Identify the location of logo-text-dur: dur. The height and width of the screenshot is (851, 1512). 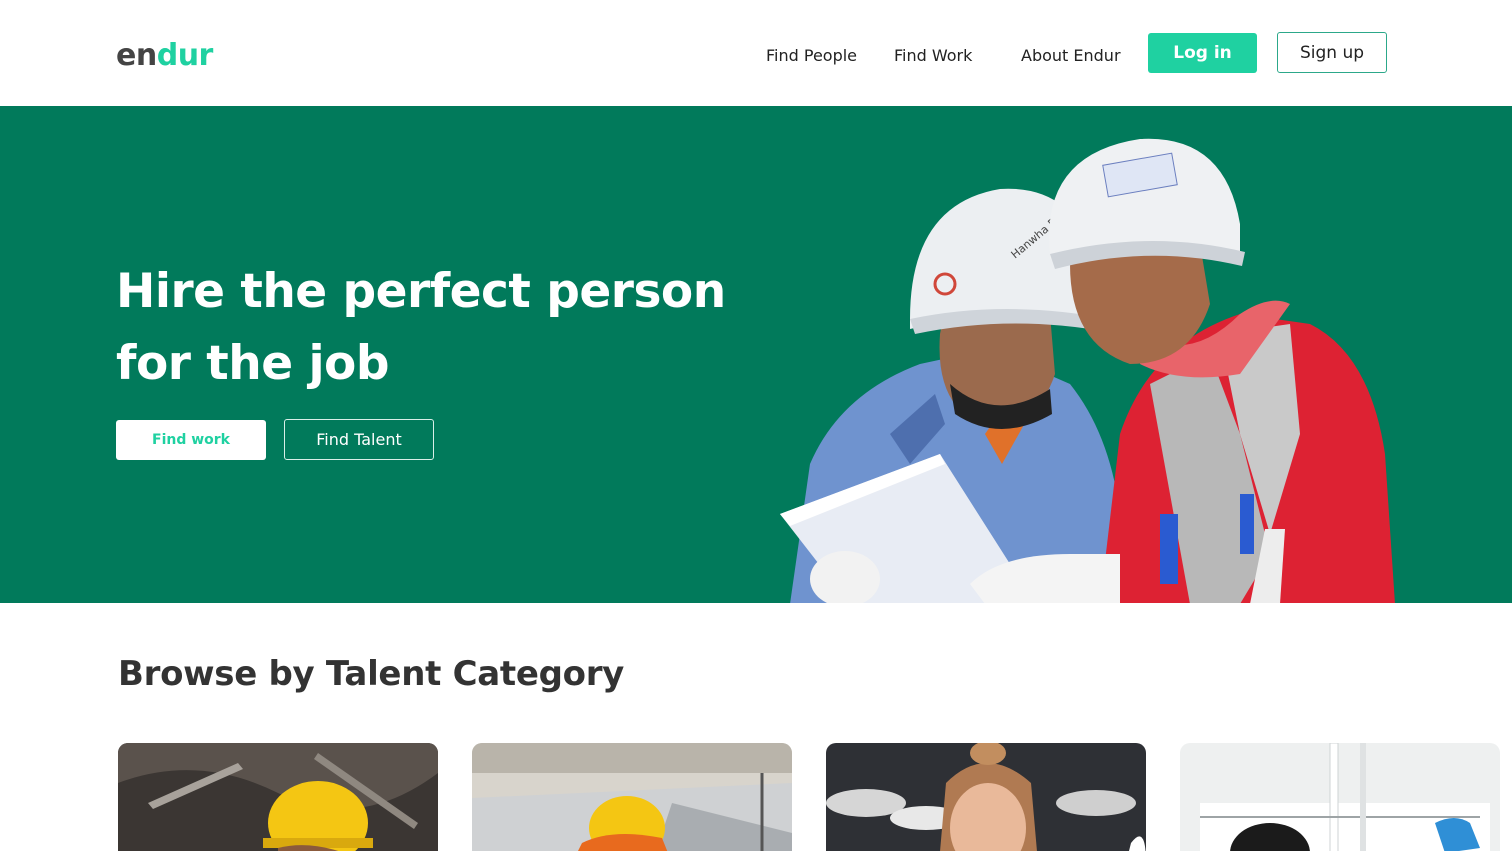
(185, 55).